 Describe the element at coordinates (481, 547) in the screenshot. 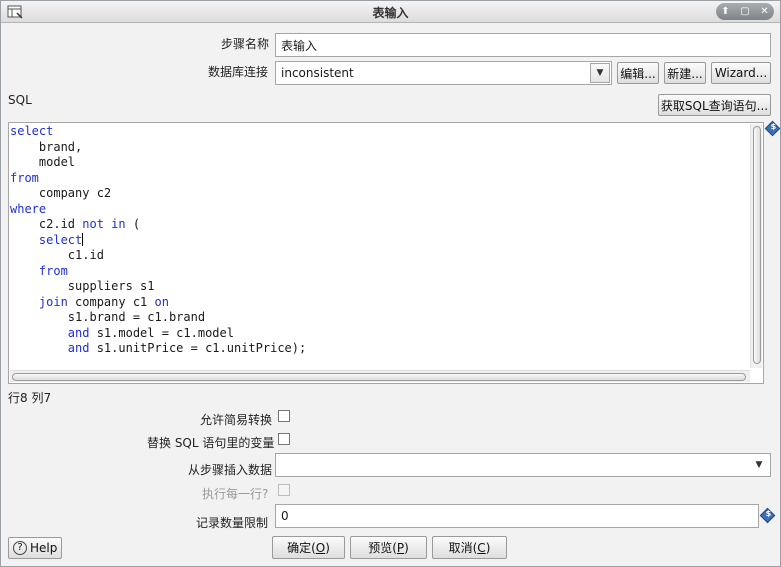

I see `cancel-shortcut: C` at that location.